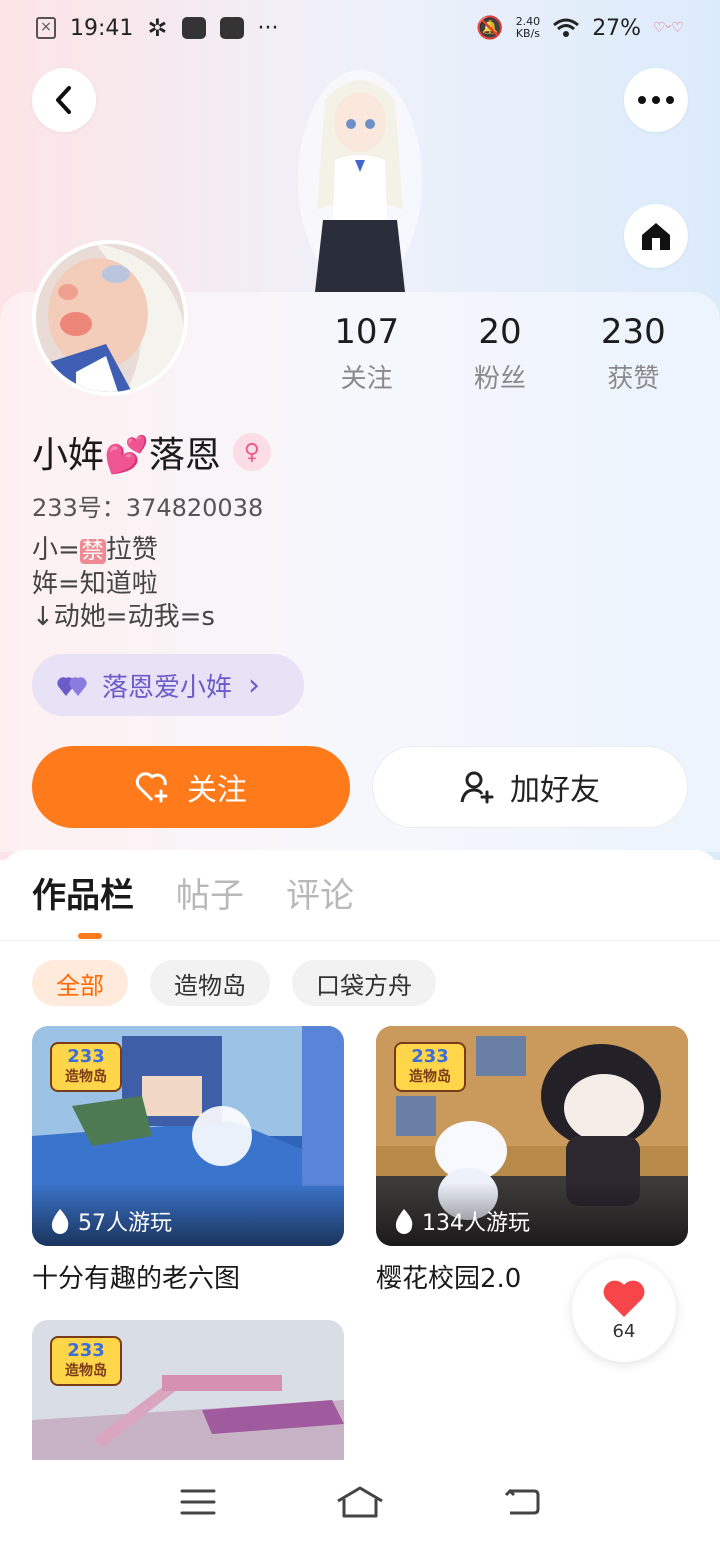 This screenshot has height=1544, width=720. Describe the element at coordinates (624, 1298) in the screenshot. I see `heart-icon` at that location.